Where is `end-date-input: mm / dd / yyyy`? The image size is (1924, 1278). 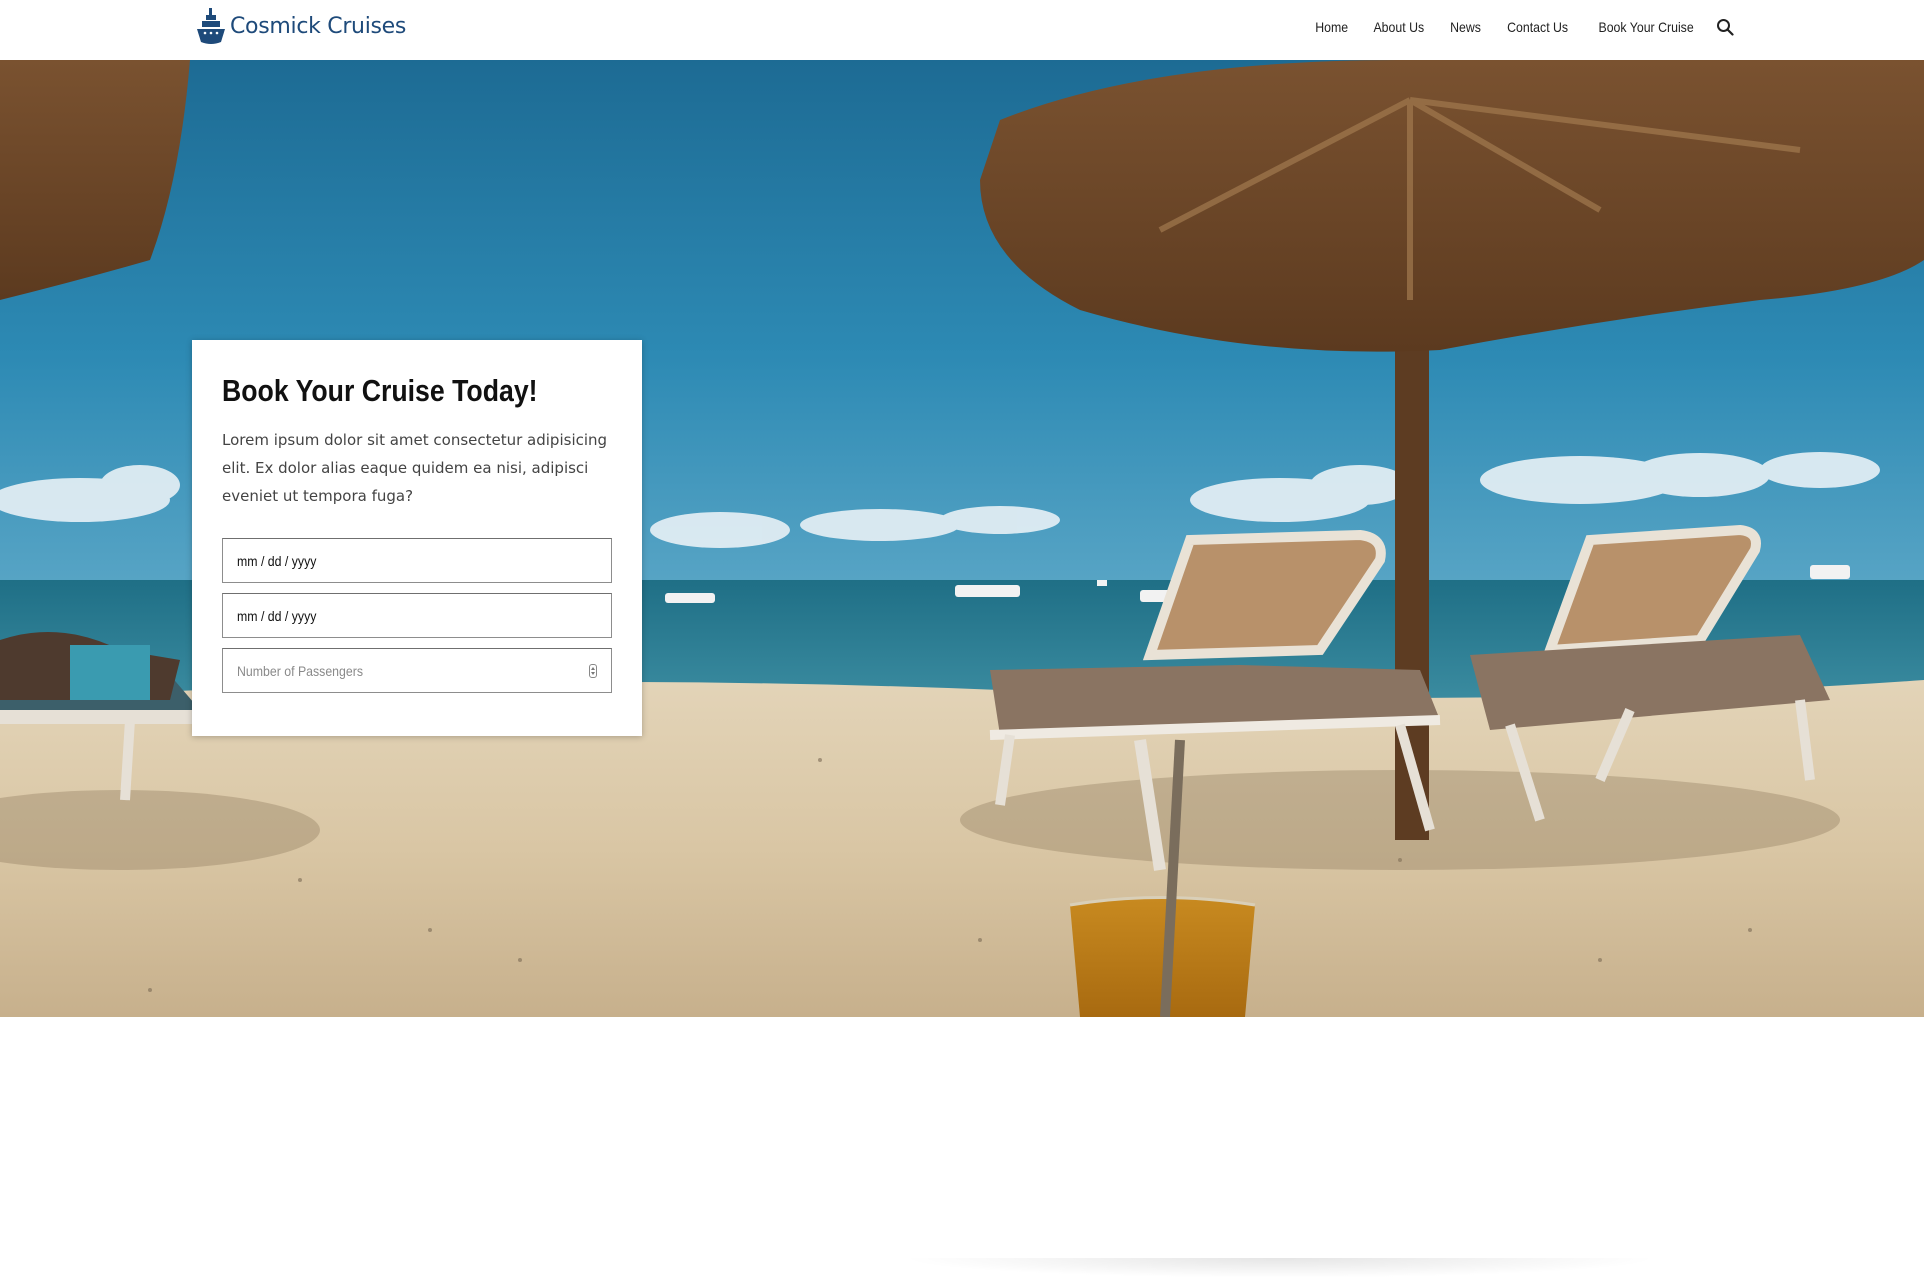
end-date-input: mm / dd / yyyy is located at coordinates (417, 616).